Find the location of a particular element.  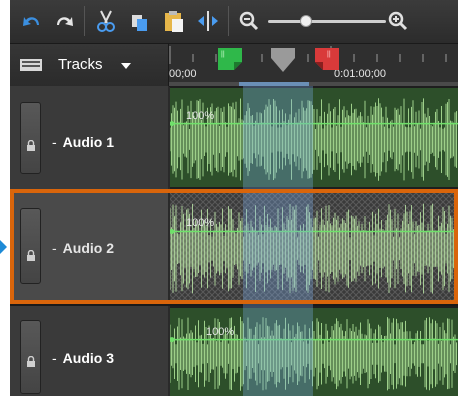

track-lane: 100% is located at coordinates (314, 351).